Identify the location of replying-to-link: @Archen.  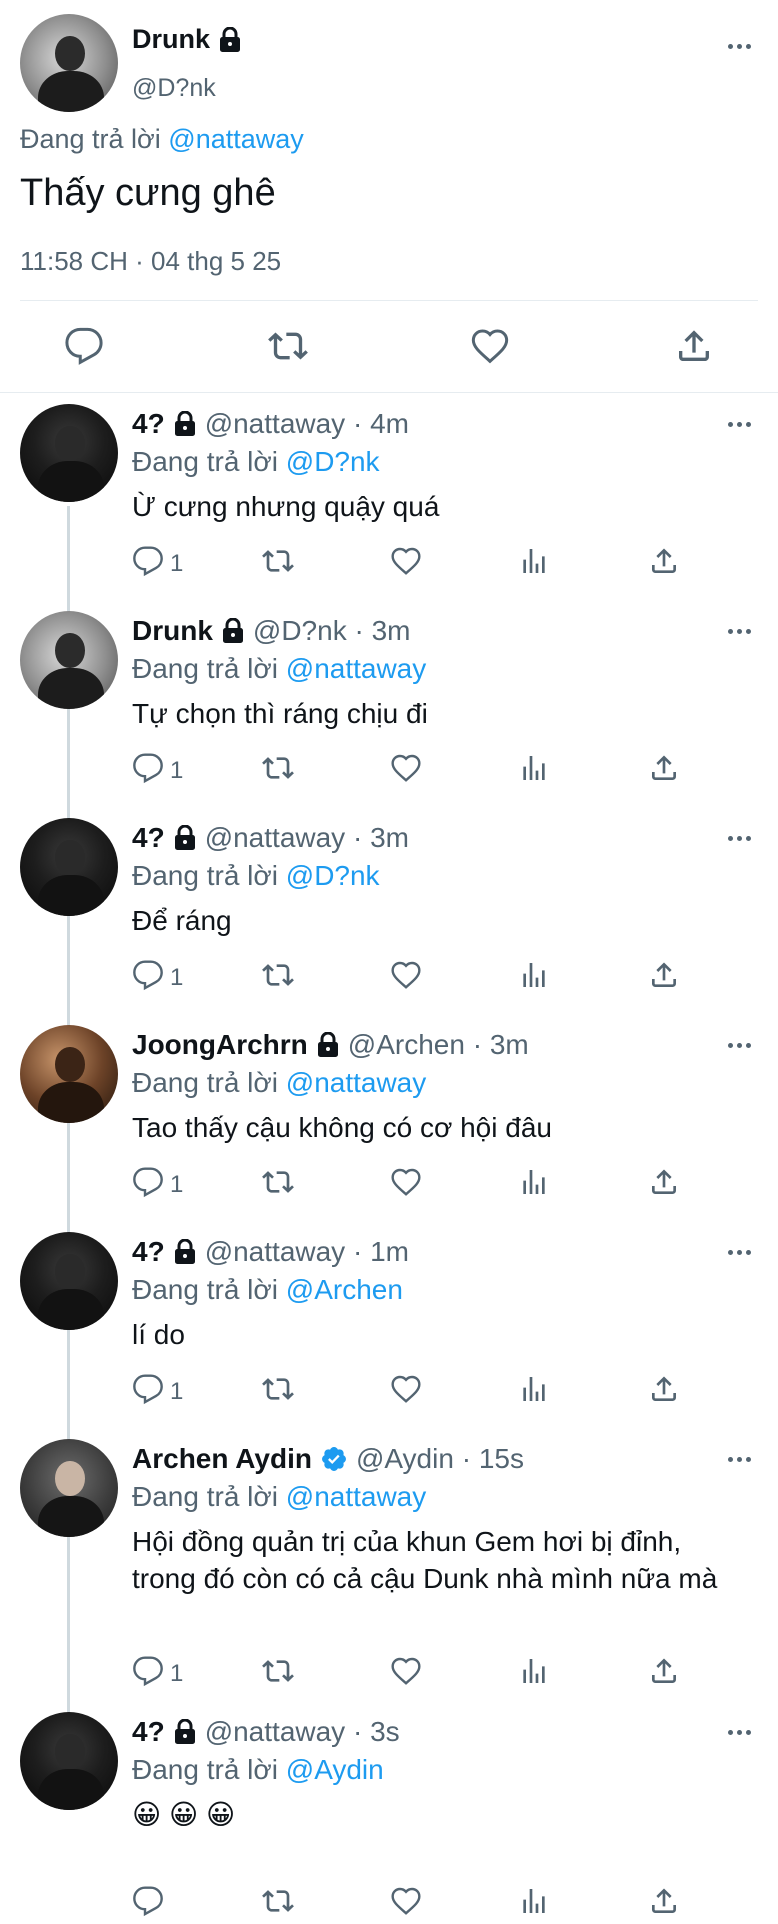
(344, 1289).